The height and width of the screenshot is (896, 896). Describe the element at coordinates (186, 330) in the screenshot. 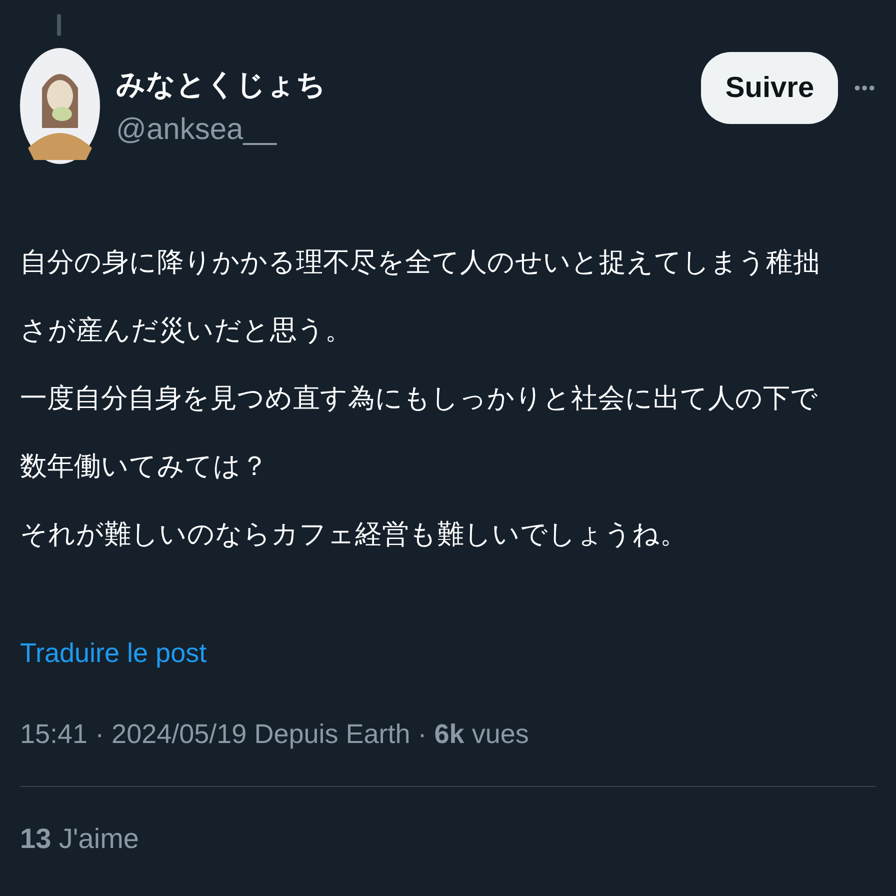

I see `post-text-line: さが産んだ災いだと思う。` at that location.